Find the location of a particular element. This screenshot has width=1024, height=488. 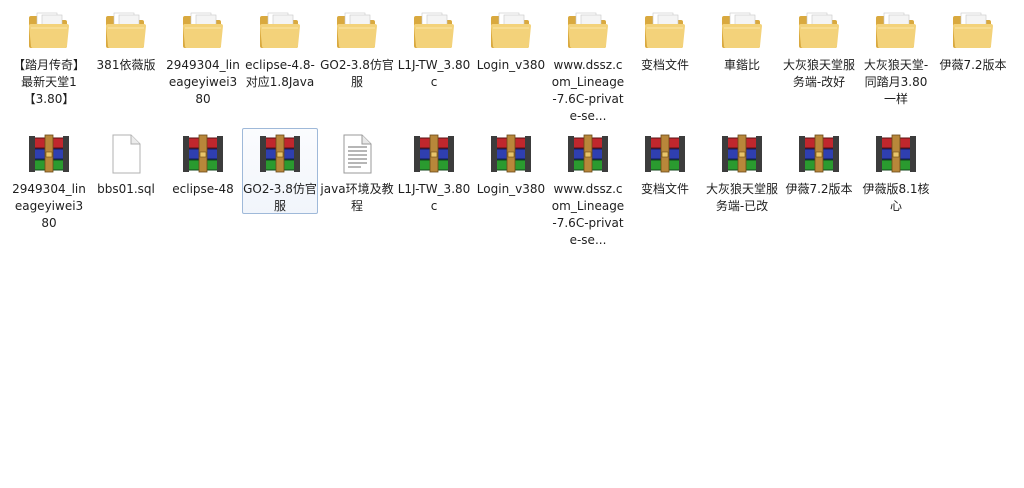

folder-item: 381依薇版 is located at coordinates (126, 64).